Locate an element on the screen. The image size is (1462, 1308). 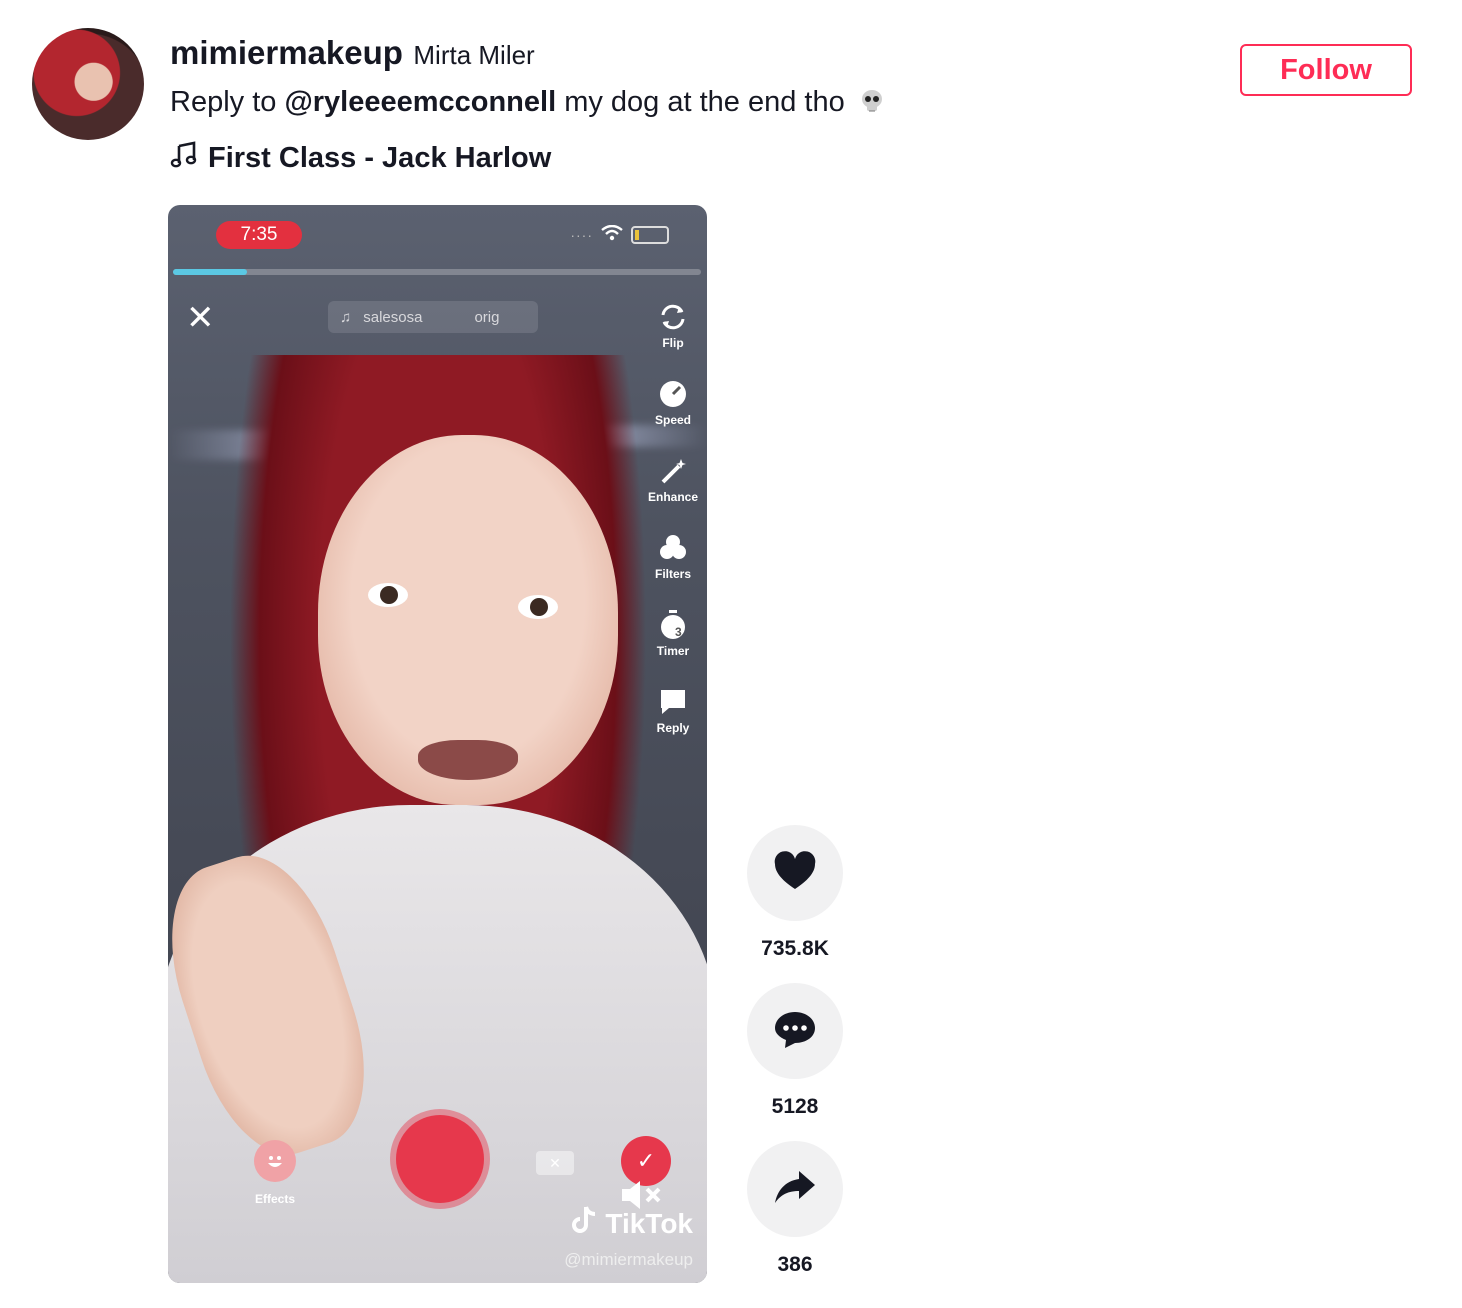
tool-label: Enhance is located at coordinates (672, 497).